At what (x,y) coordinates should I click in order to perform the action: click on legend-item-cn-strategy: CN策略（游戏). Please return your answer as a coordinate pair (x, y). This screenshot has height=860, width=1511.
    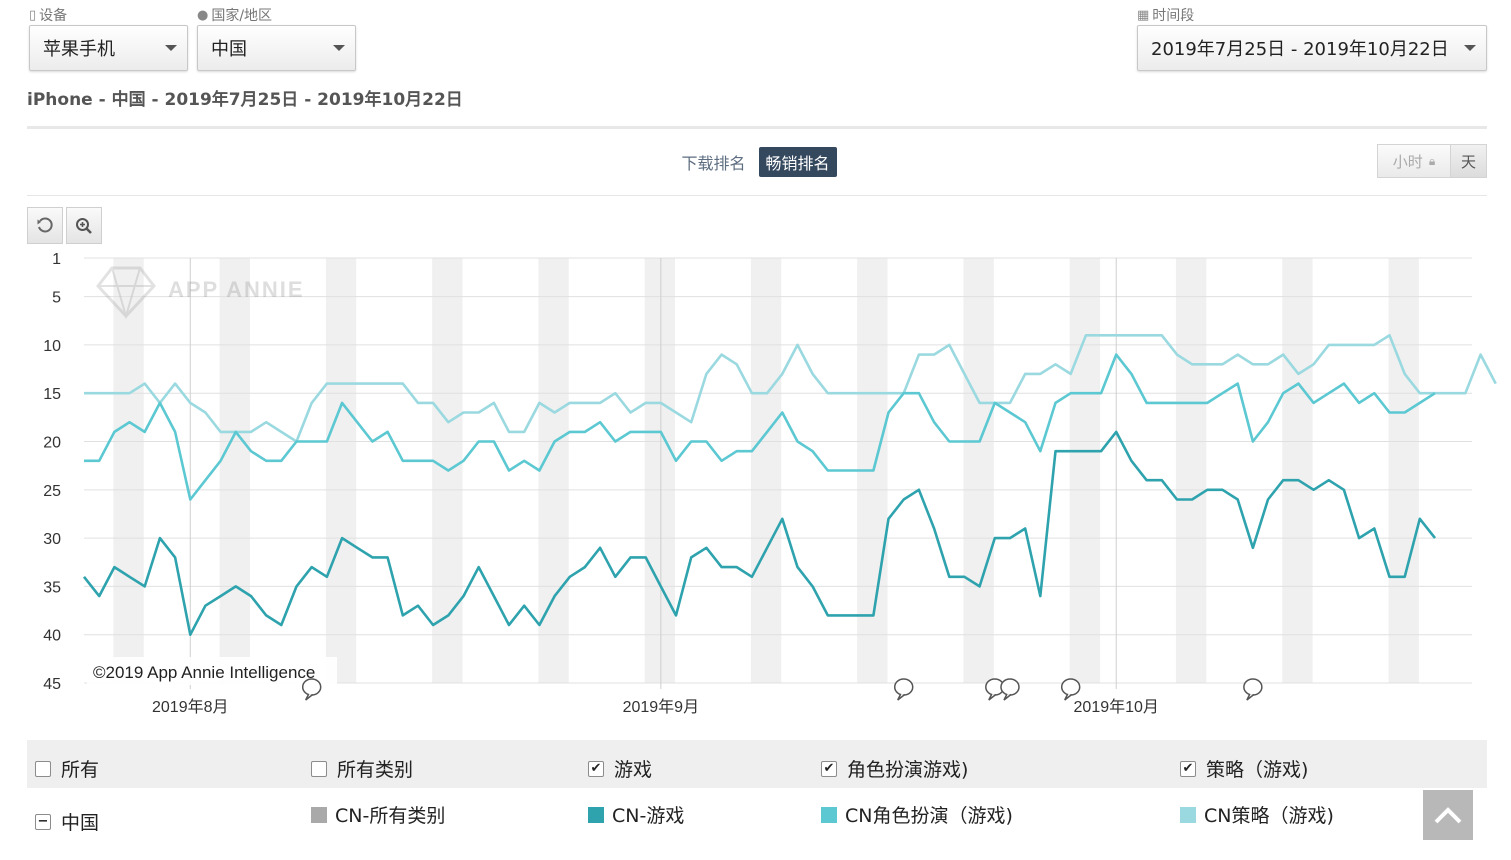
    Looking at the image, I should click on (1257, 814).